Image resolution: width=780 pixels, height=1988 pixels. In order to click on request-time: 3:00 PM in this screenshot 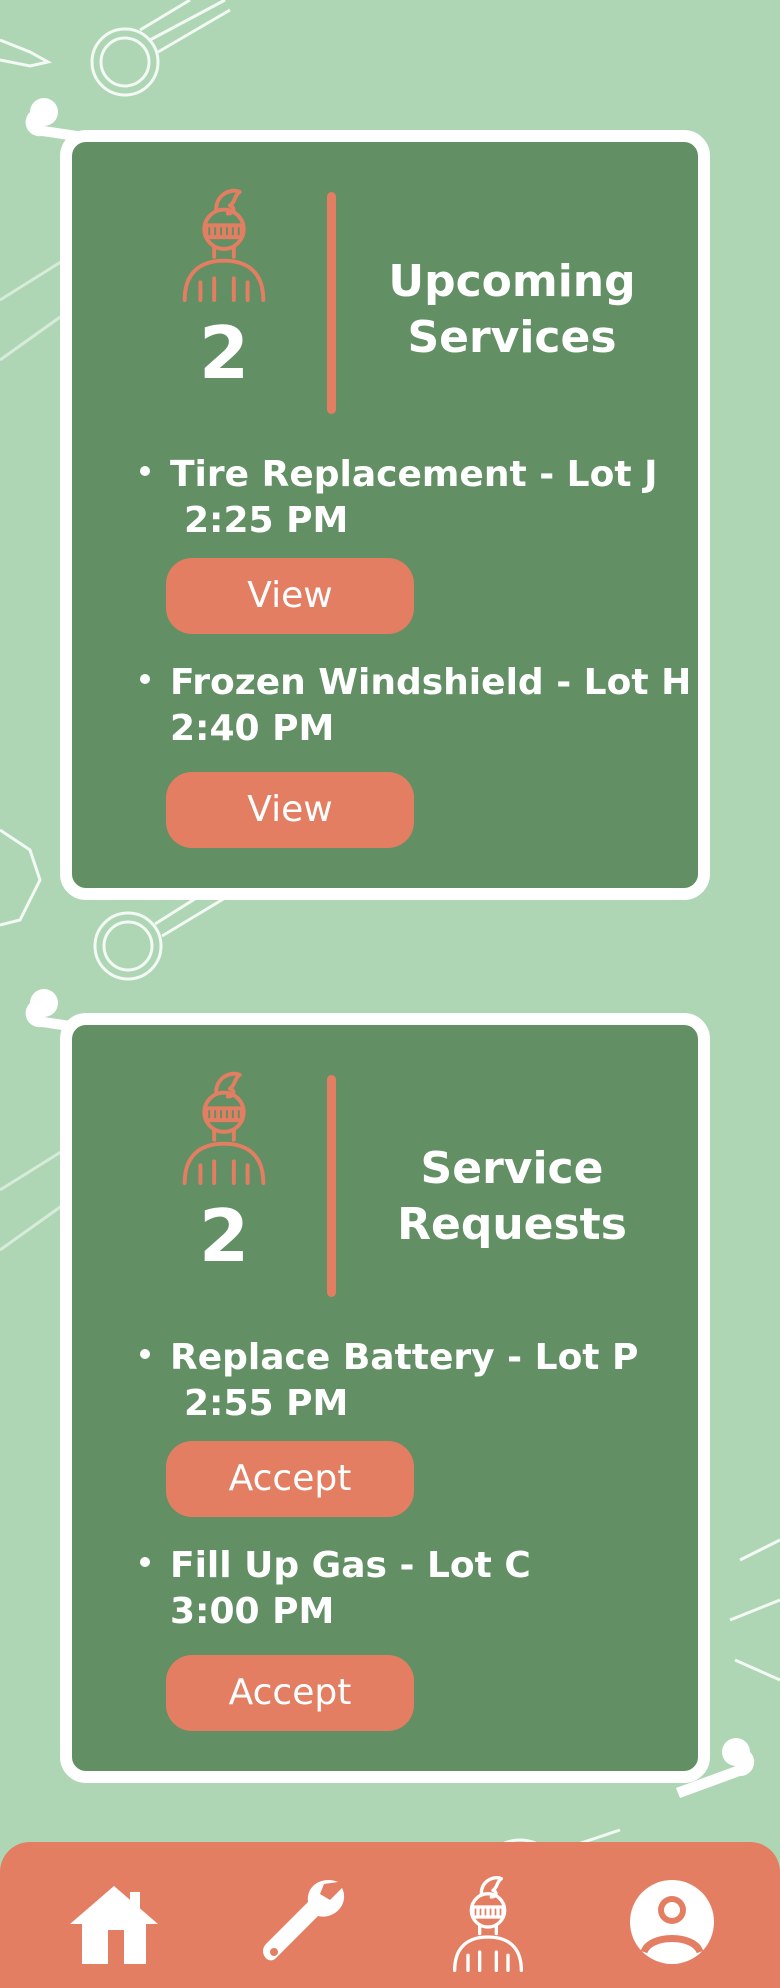, I will do `click(252, 1611)`.